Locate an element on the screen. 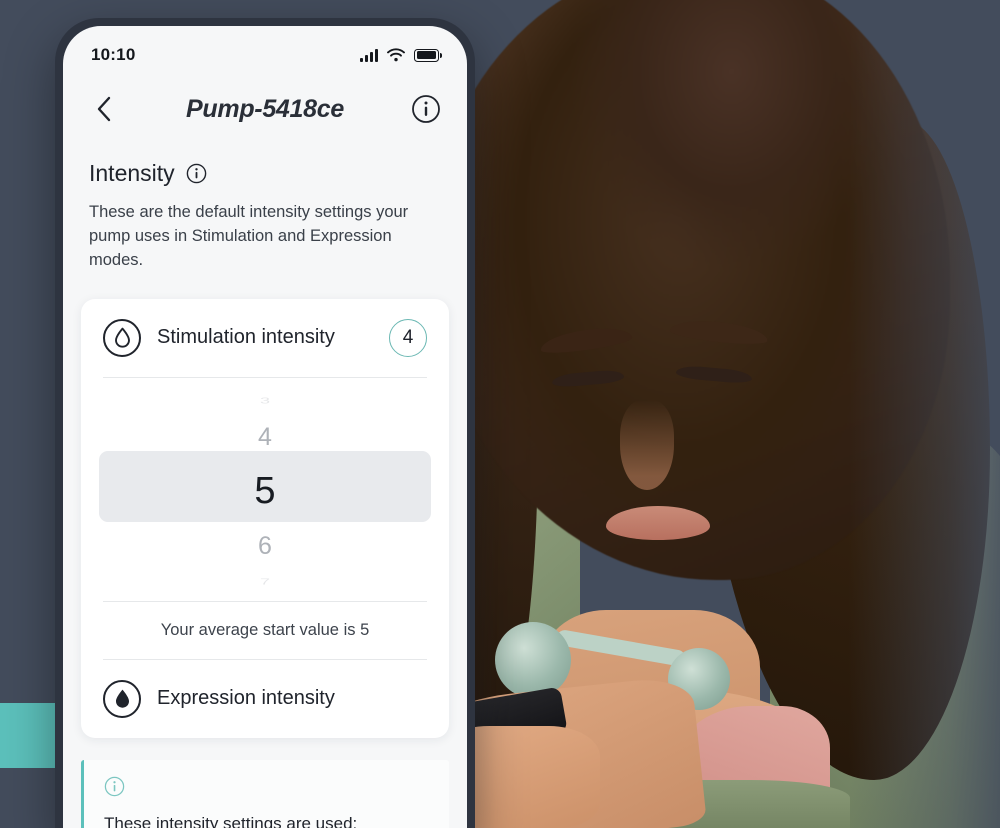  droplet-outline-icon is located at coordinates (122, 337).